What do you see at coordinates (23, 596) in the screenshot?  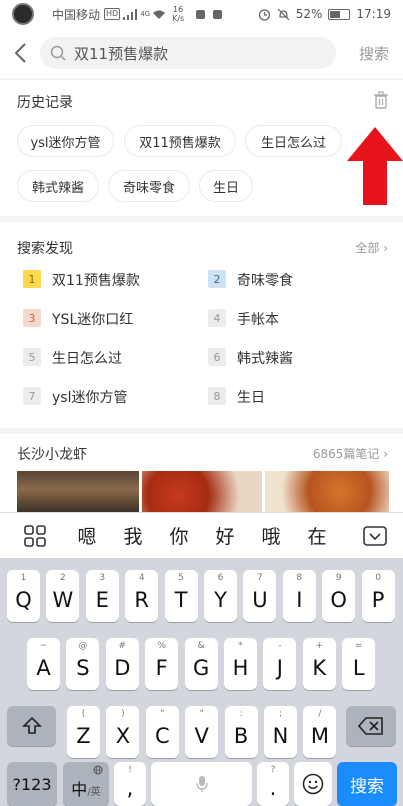 I see `key-q: 1Q` at bounding box center [23, 596].